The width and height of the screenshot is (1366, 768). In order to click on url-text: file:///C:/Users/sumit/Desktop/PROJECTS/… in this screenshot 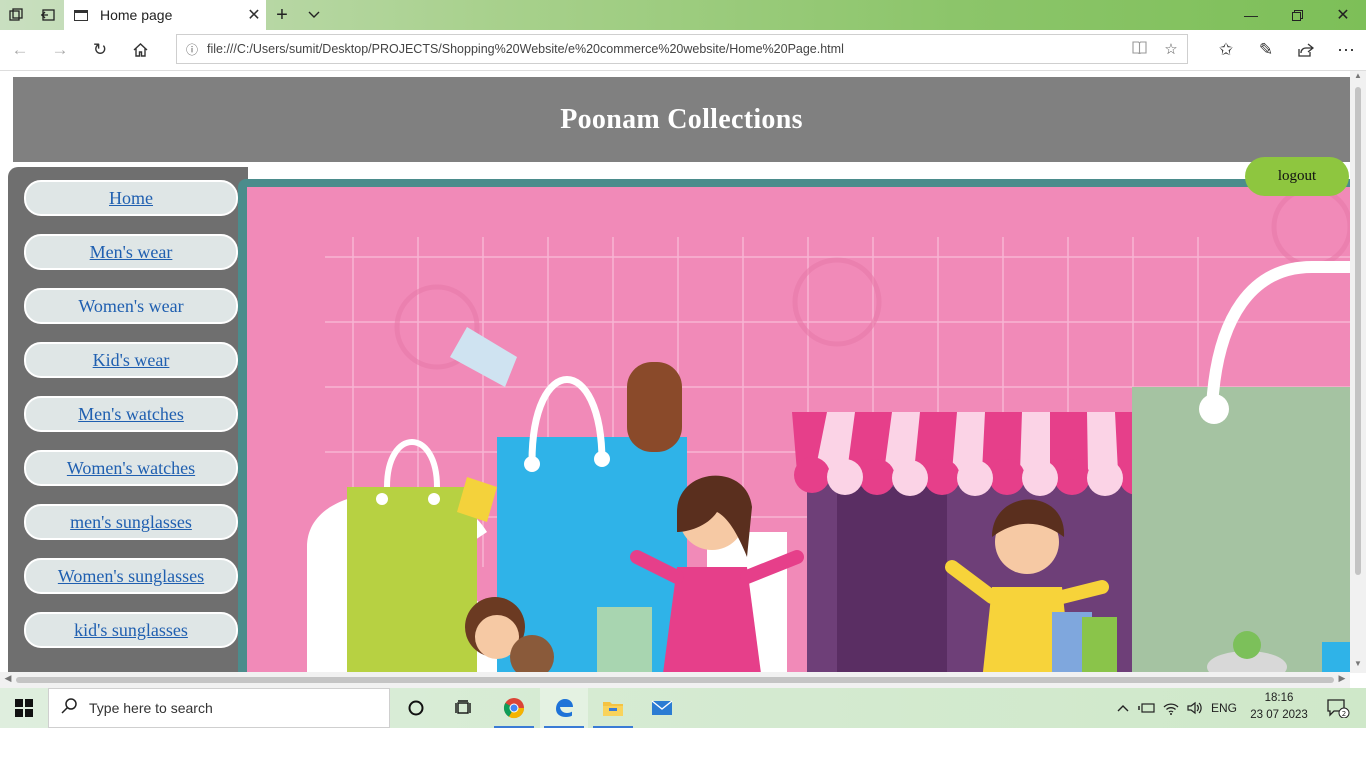, I will do `click(525, 49)`.